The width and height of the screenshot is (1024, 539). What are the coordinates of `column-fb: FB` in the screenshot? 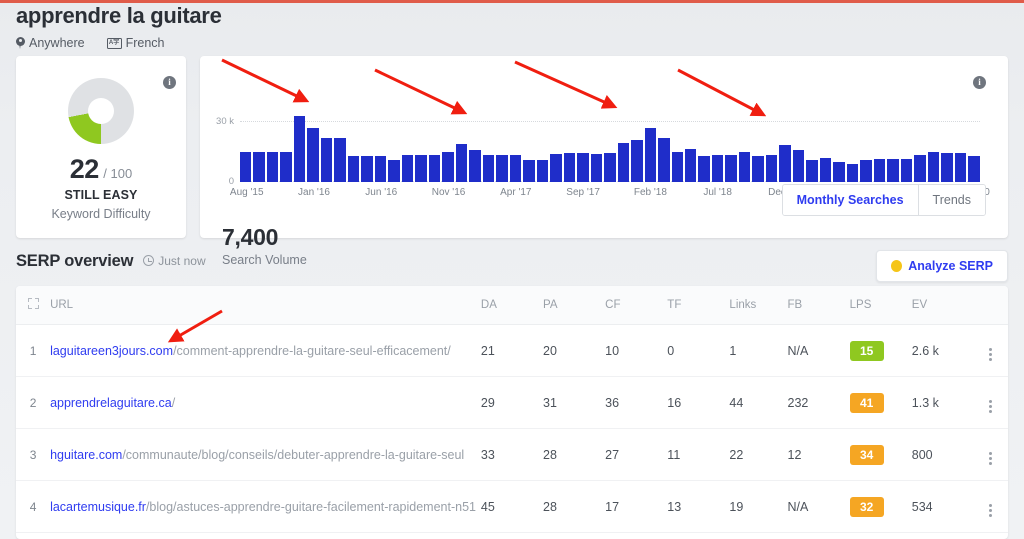 It's located at (818, 305).